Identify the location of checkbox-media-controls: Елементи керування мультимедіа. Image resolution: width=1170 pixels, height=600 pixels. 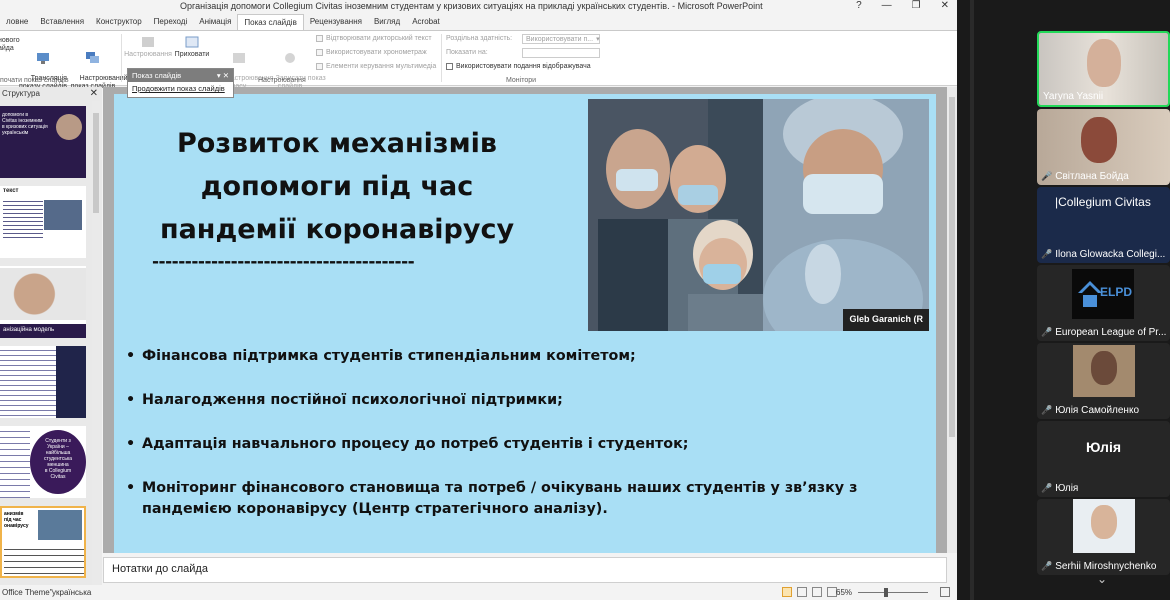
(376, 66).